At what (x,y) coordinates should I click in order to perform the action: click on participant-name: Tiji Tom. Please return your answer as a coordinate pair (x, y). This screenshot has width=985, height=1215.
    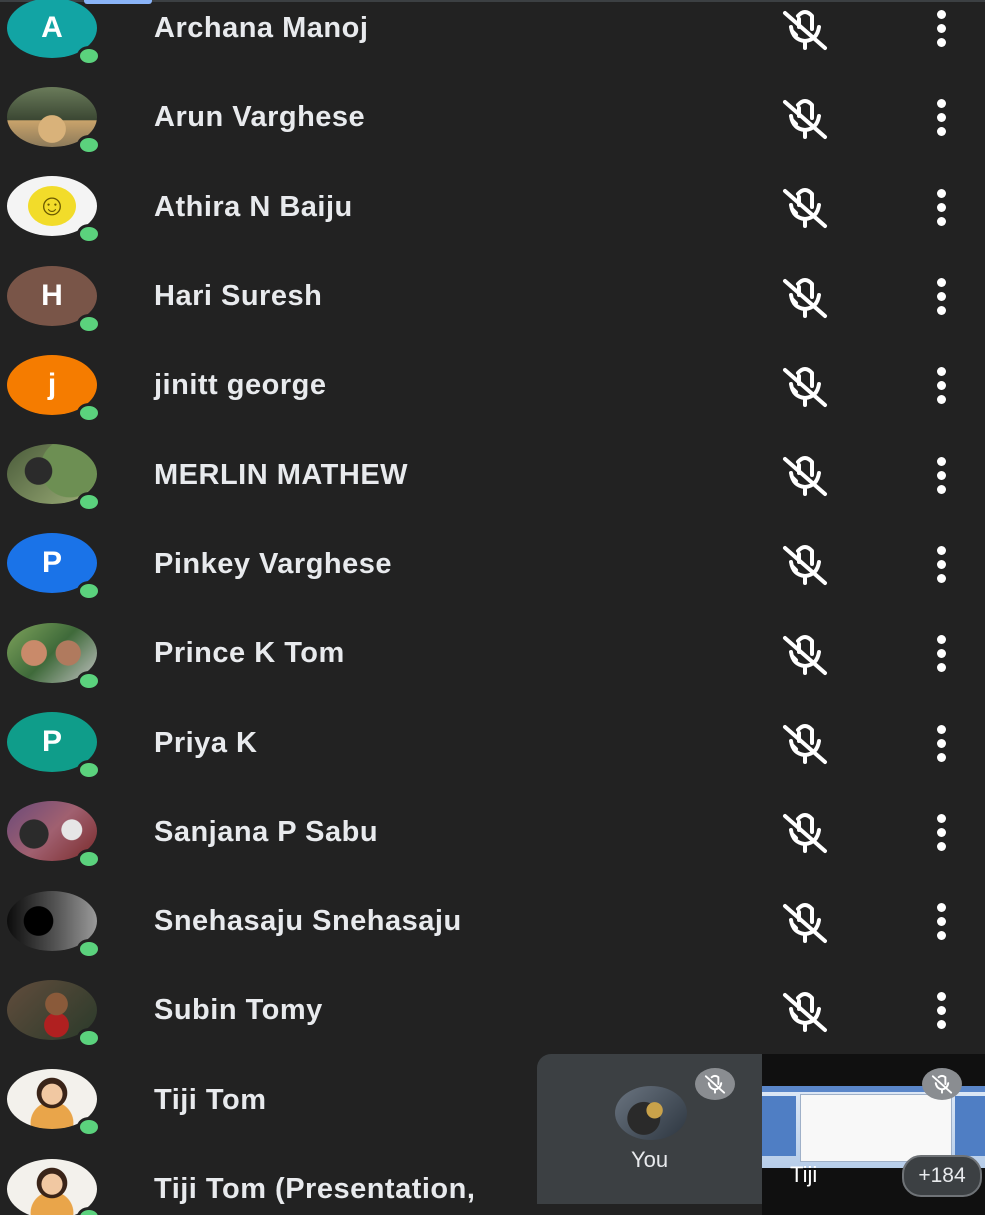
    Looking at the image, I should click on (210, 1099).